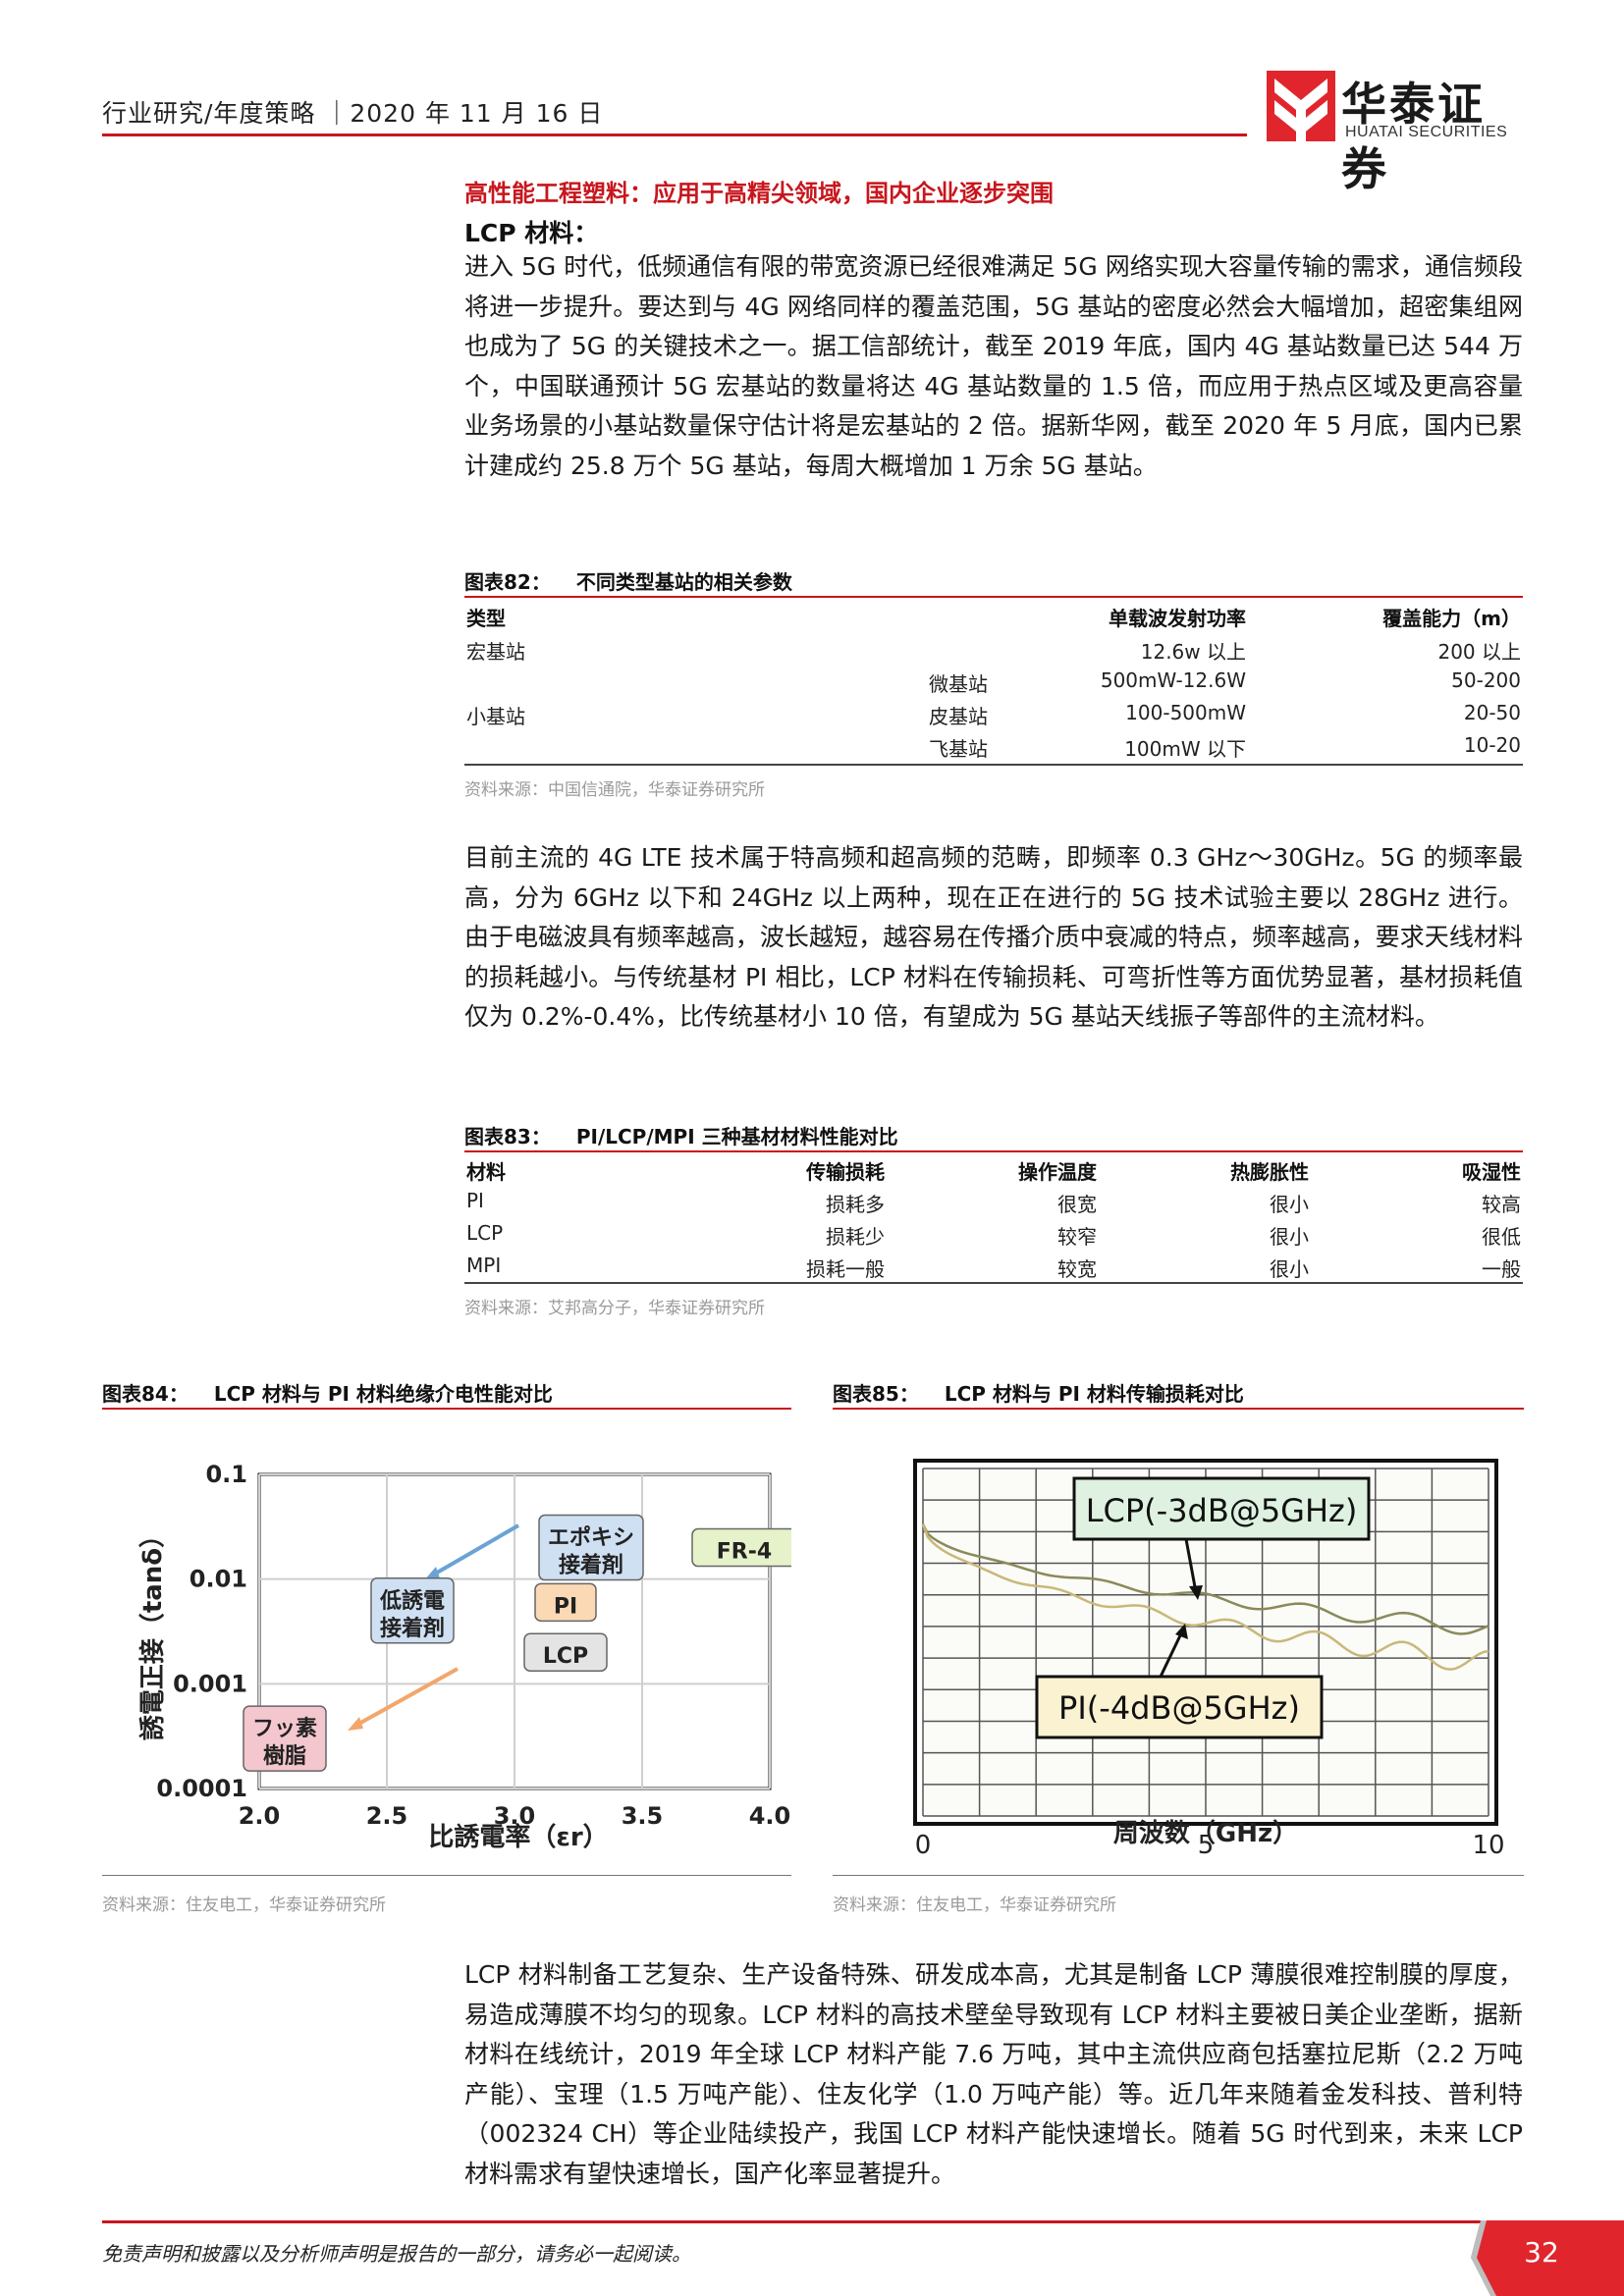 The image size is (1624, 2296). Describe the element at coordinates (1426, 132) in the screenshot. I see `logo-english-text: HUATAI SECURITIES` at that location.